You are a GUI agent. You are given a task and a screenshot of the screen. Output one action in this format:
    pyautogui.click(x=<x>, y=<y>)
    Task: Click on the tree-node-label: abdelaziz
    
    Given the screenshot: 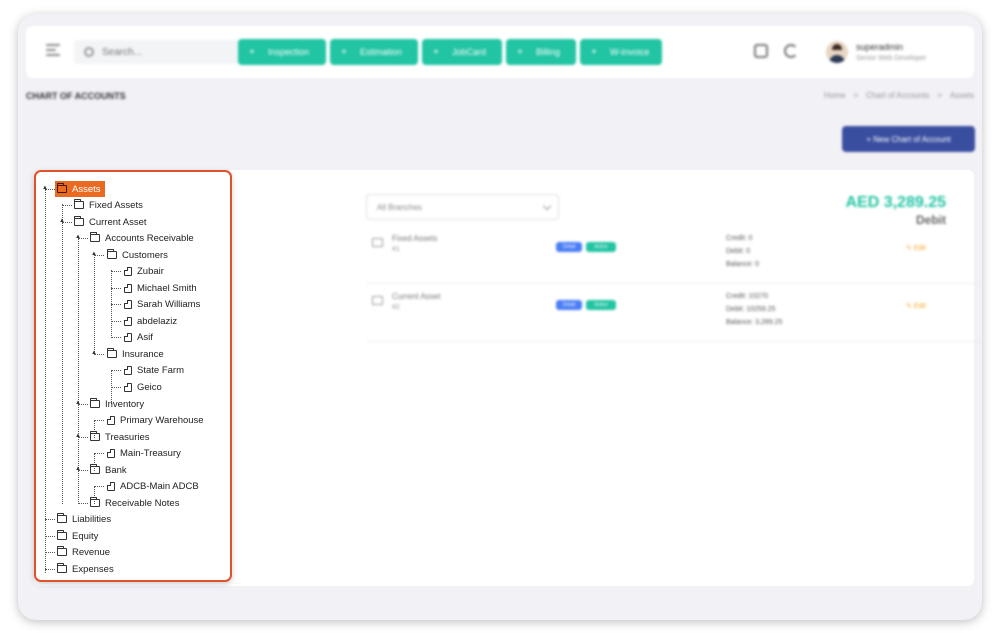 What is the action you would take?
    pyautogui.click(x=157, y=321)
    